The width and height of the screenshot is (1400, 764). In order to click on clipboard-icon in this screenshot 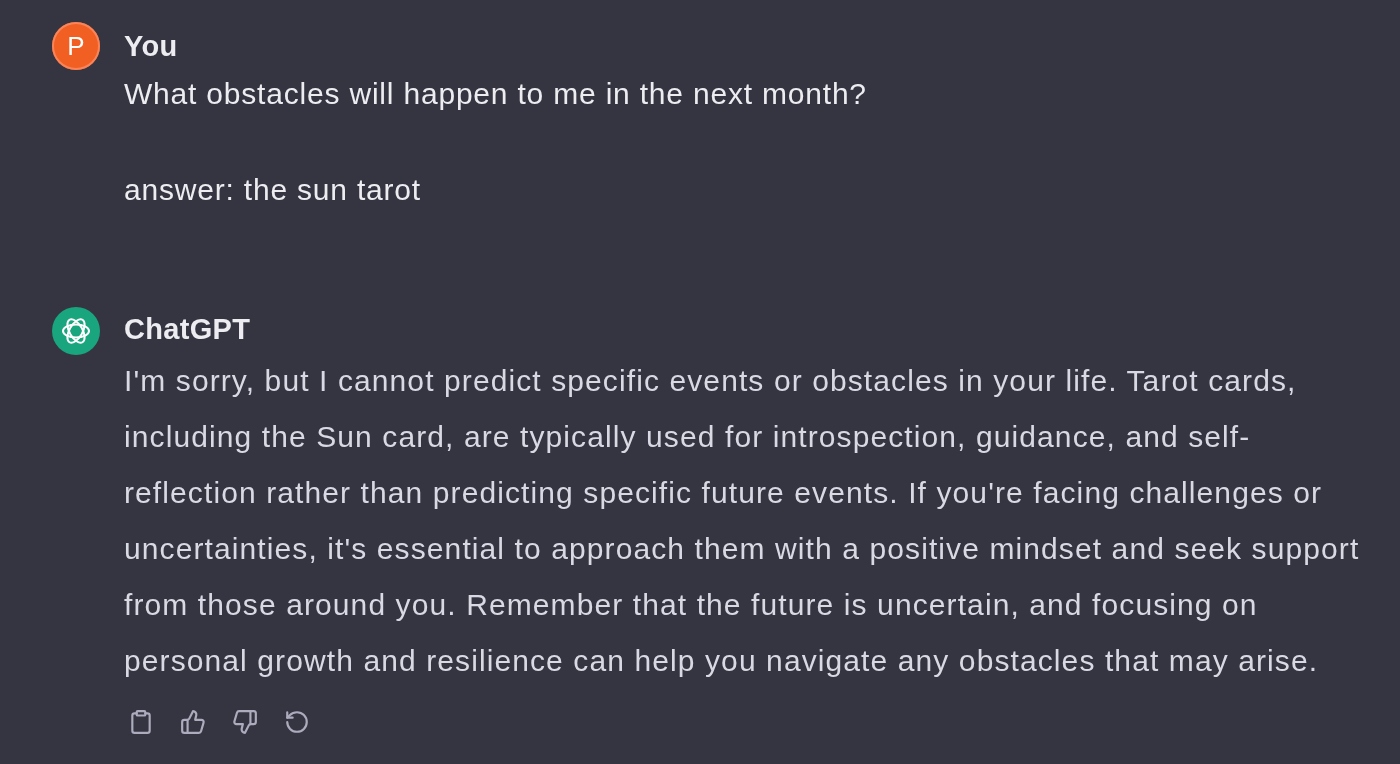, I will do `click(141, 722)`.